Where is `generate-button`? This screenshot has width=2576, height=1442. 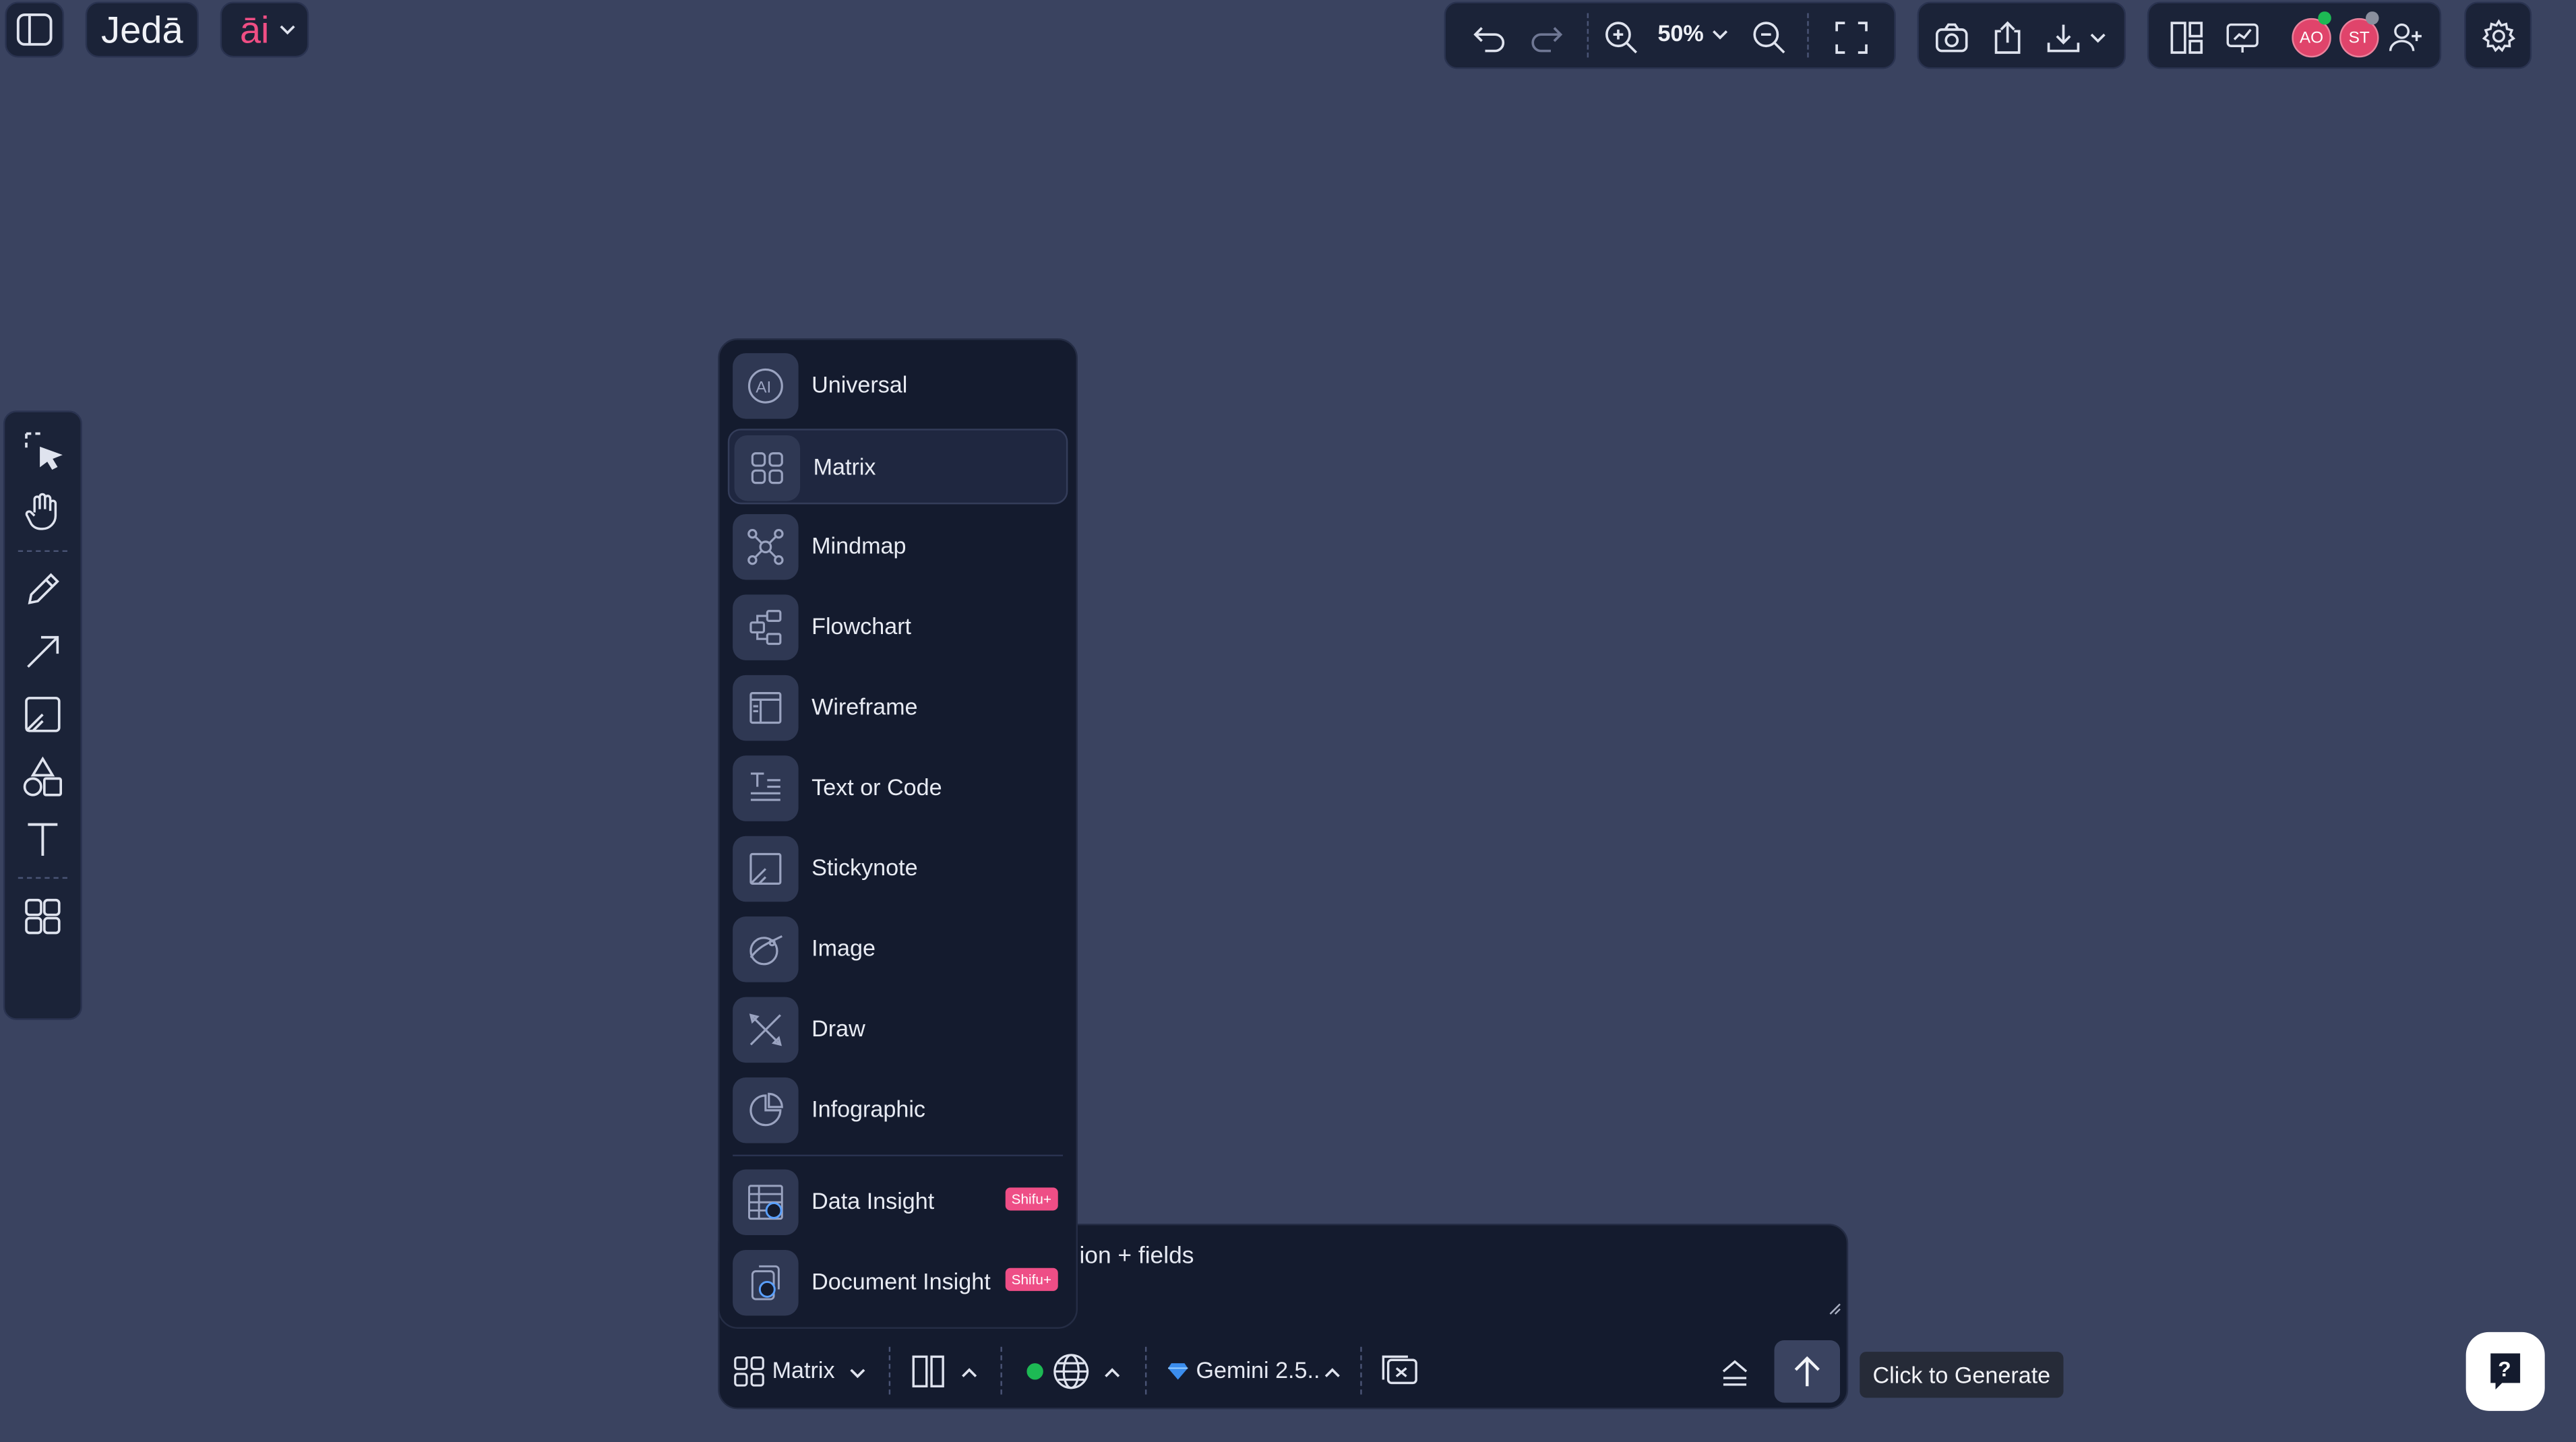
generate-button is located at coordinates (1807, 1371).